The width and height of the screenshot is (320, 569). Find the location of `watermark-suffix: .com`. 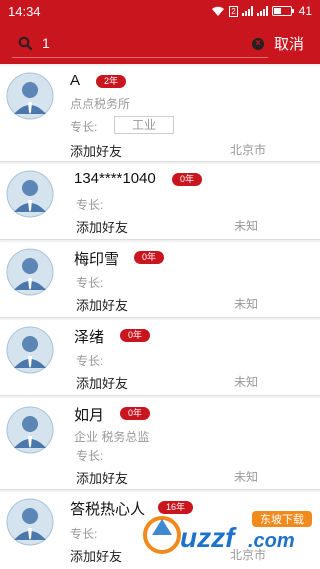

watermark-suffix: .com is located at coordinates (271, 541).